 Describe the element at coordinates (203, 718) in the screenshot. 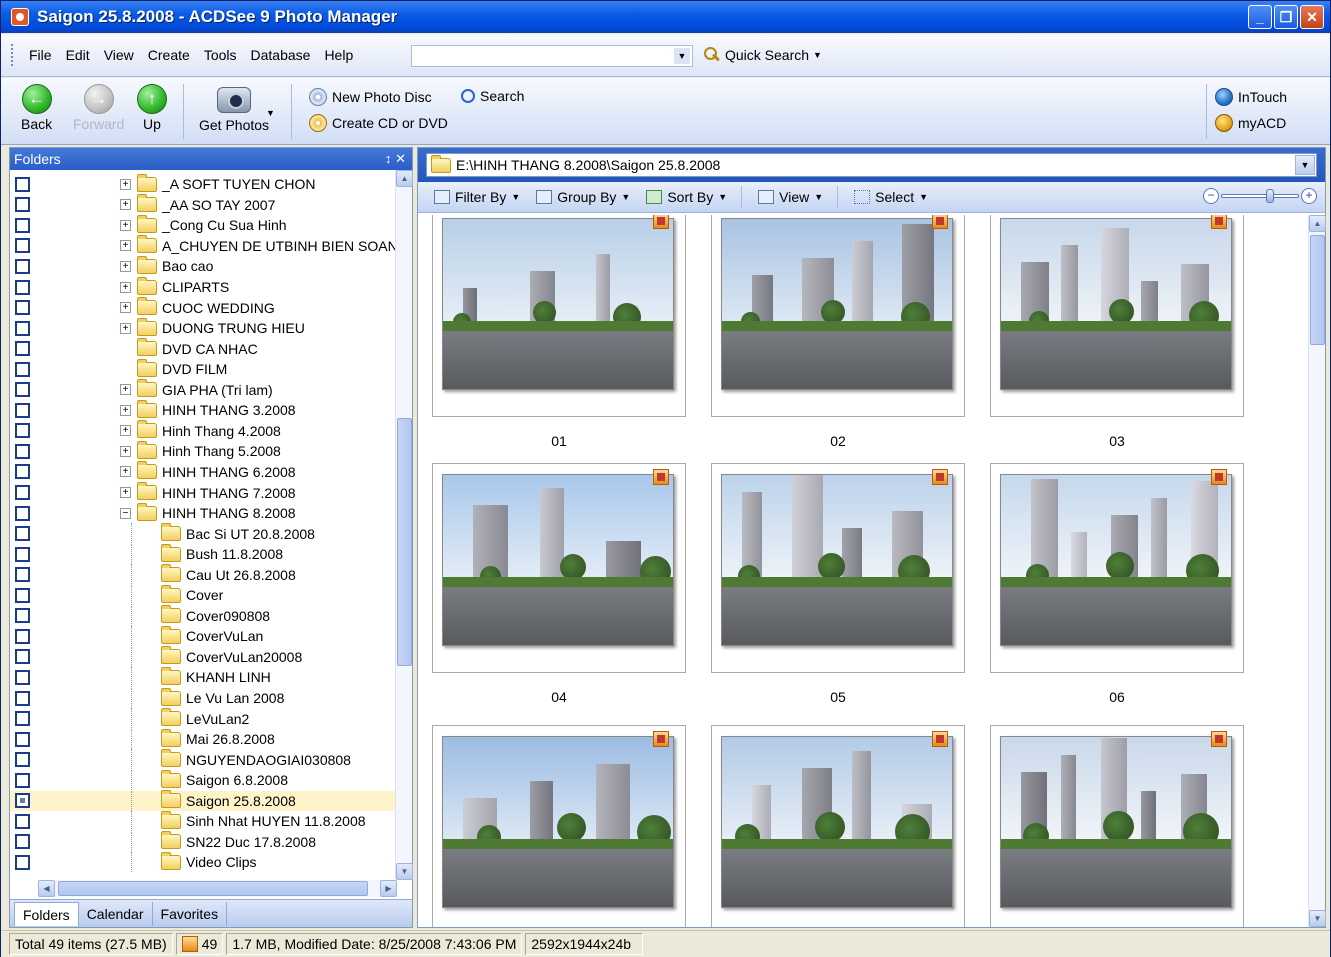

I see `folder-tree-item: LeVuLan2` at that location.